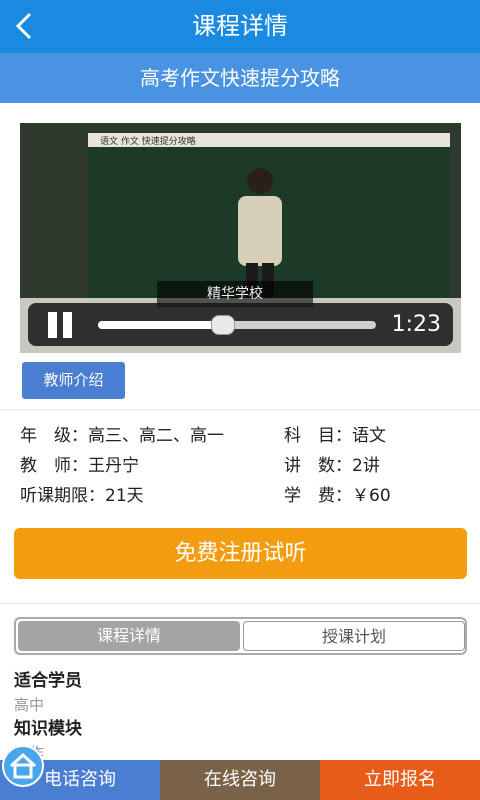 The height and width of the screenshot is (800, 480). I want to click on home-icon, so click(23, 765).